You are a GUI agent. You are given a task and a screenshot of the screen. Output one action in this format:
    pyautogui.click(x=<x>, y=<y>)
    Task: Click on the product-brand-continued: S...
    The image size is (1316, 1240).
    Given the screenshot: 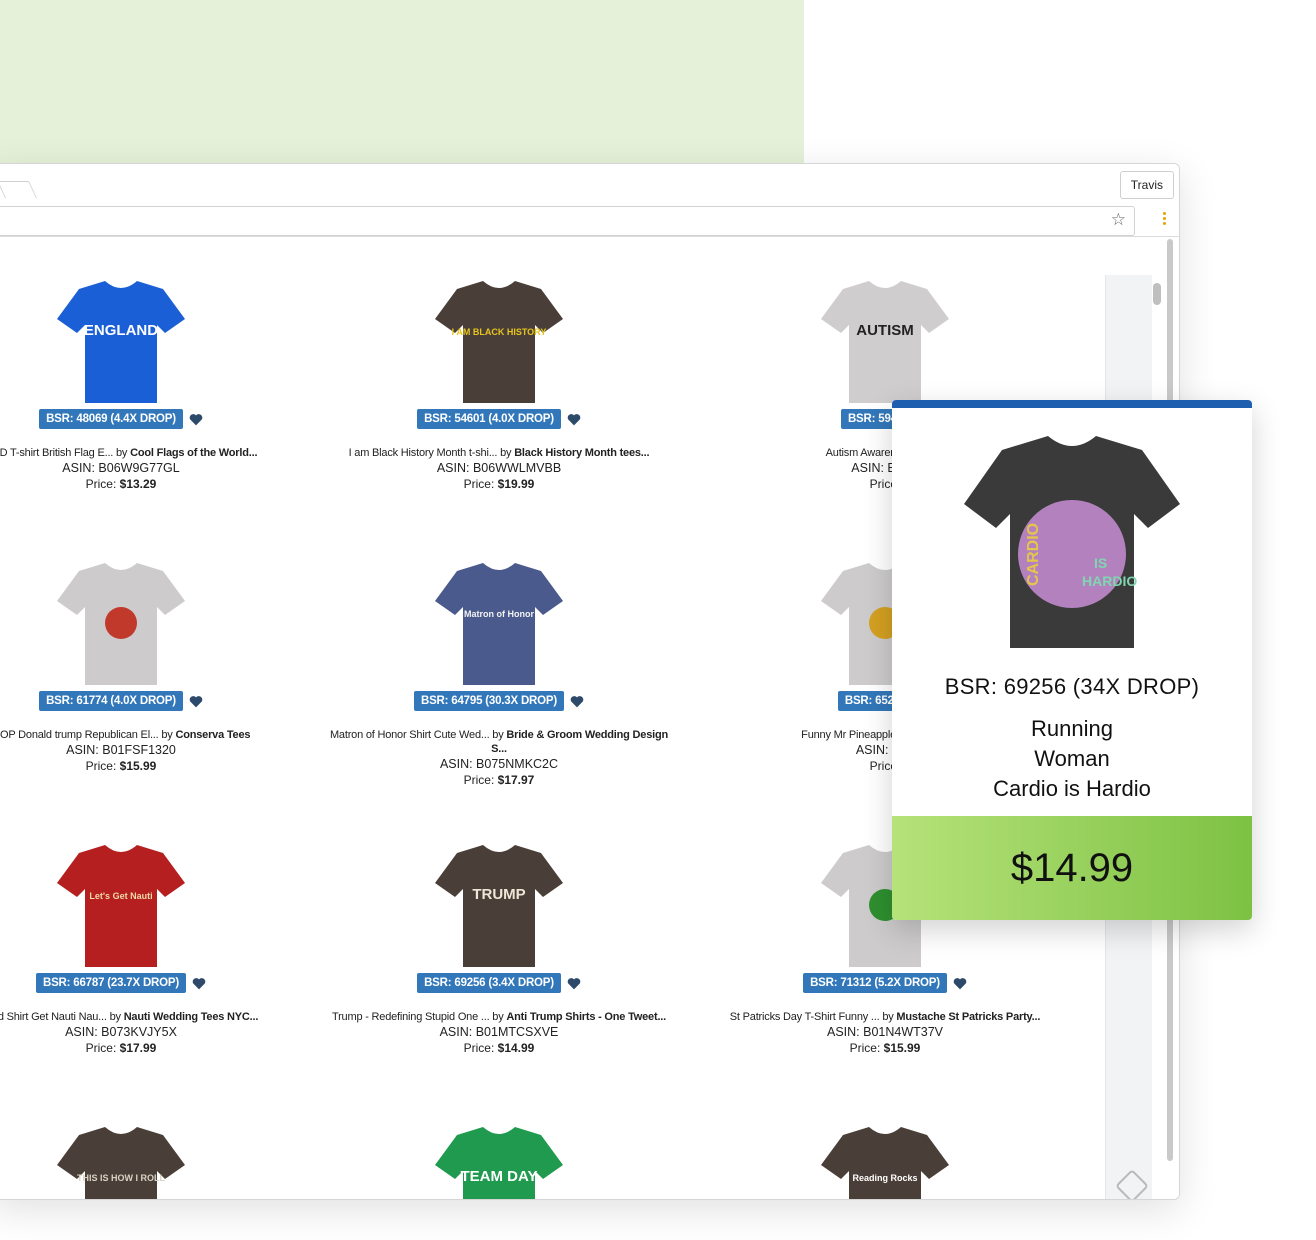 What is the action you would take?
    pyautogui.click(x=499, y=749)
    